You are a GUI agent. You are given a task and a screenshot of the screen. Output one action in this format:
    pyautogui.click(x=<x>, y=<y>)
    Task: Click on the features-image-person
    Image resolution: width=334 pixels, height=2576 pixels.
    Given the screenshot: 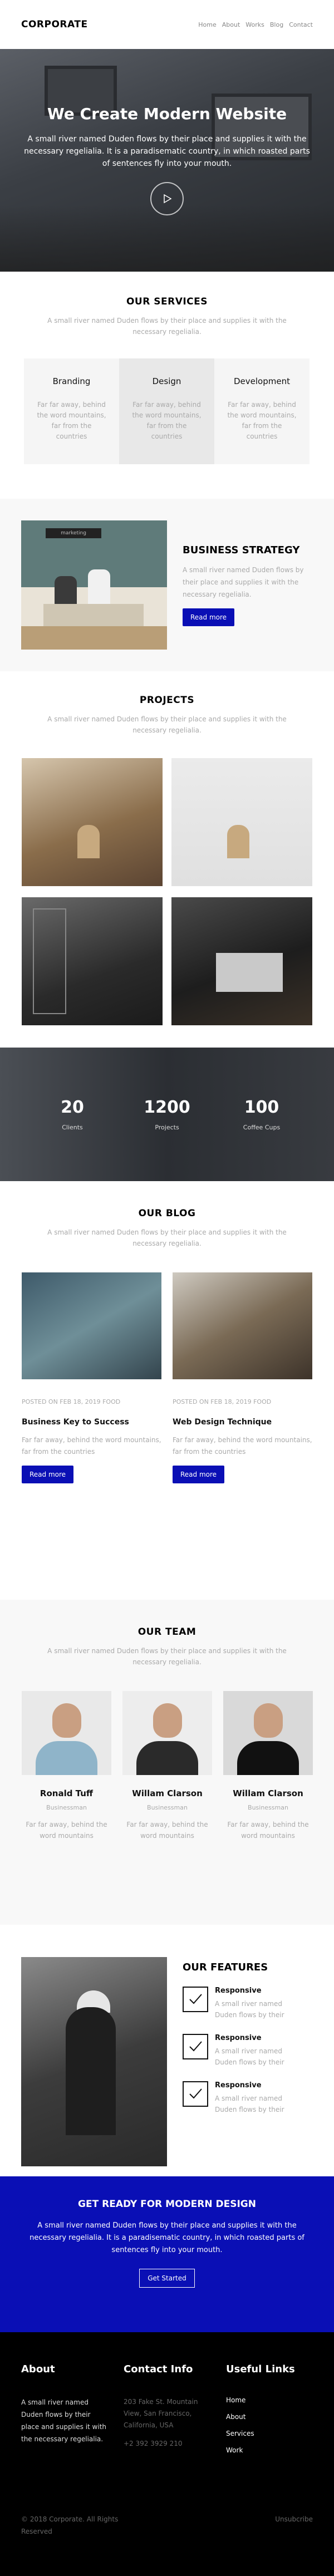 What is the action you would take?
    pyautogui.click(x=91, y=2071)
    